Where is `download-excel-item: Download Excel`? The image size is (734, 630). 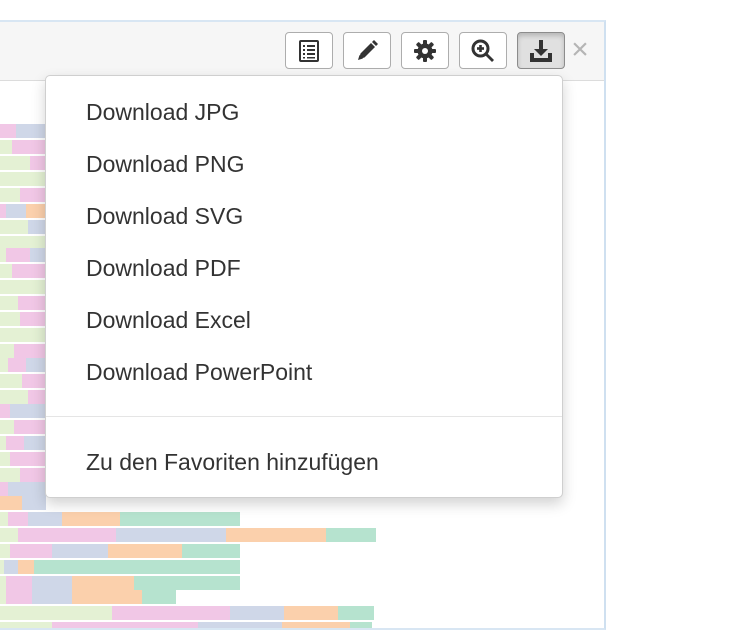
download-excel-item: Download Excel is located at coordinates (304, 320).